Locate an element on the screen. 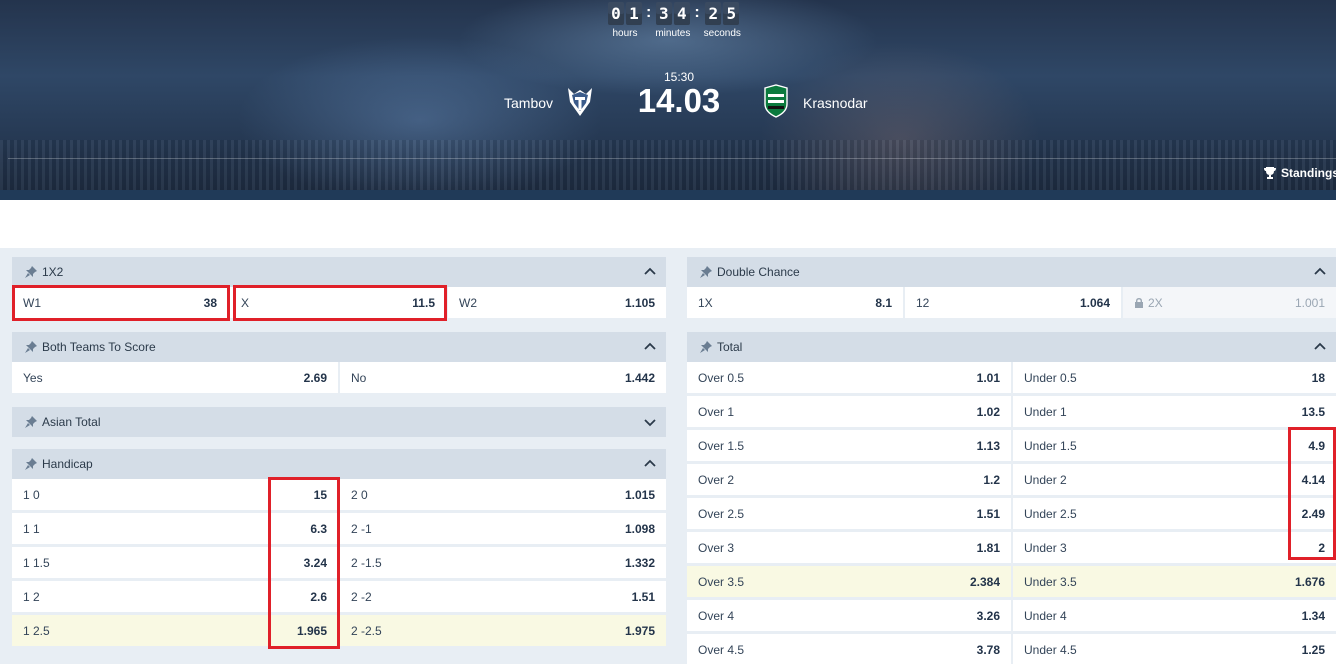  handicap-cell-team1: 1 2 2.6 is located at coordinates (175, 596).